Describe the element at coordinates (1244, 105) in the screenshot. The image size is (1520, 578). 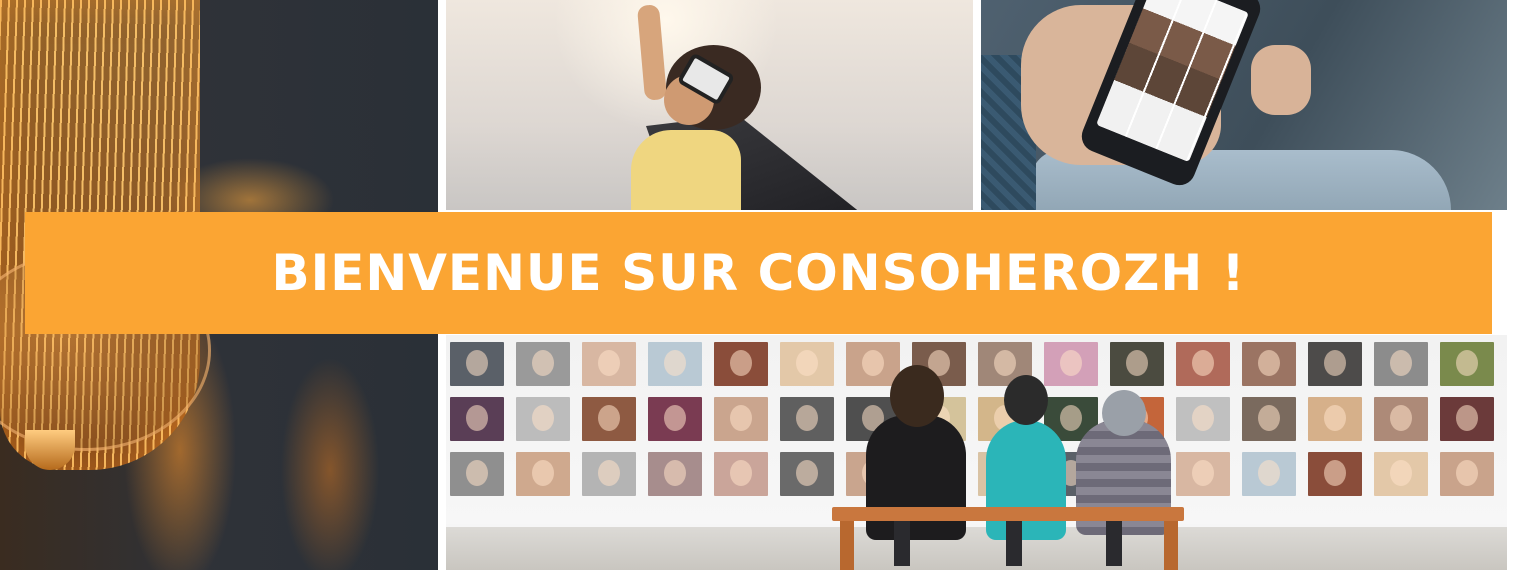
I see `smartphone-photo` at that location.